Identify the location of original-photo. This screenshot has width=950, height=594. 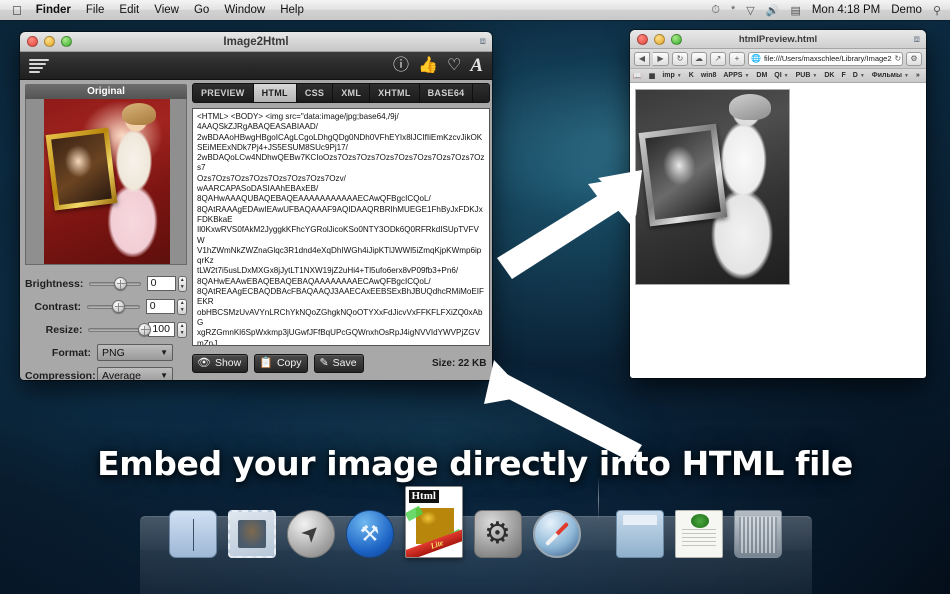
(107, 181).